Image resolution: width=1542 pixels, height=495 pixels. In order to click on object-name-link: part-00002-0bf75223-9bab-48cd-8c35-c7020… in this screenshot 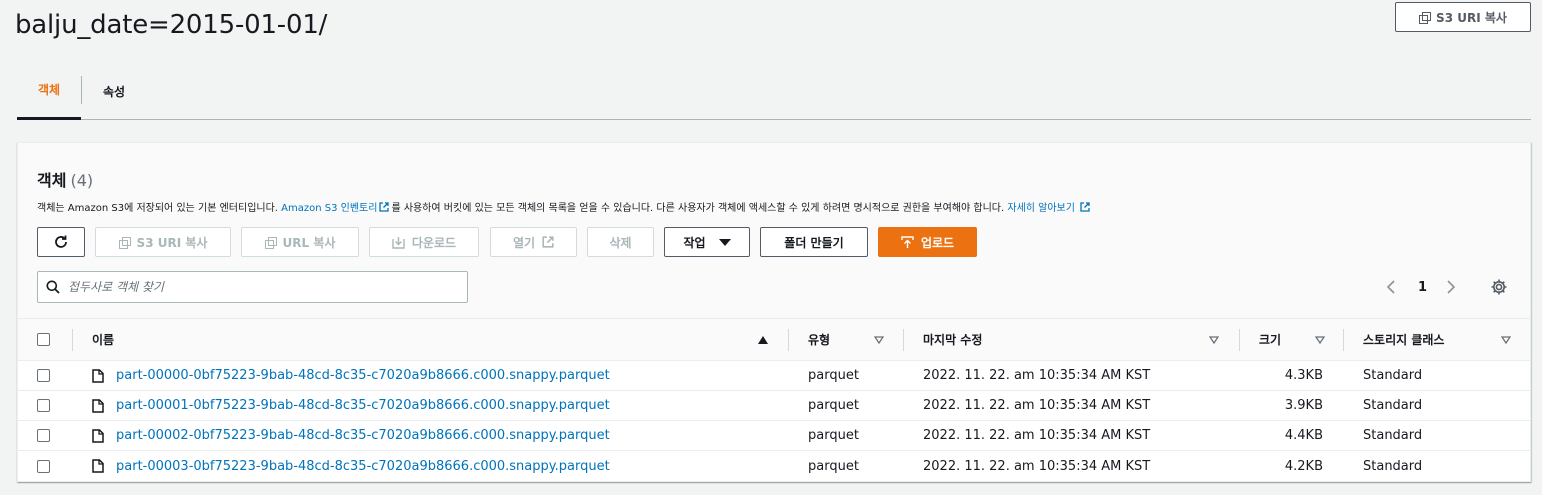, I will do `click(363, 435)`.